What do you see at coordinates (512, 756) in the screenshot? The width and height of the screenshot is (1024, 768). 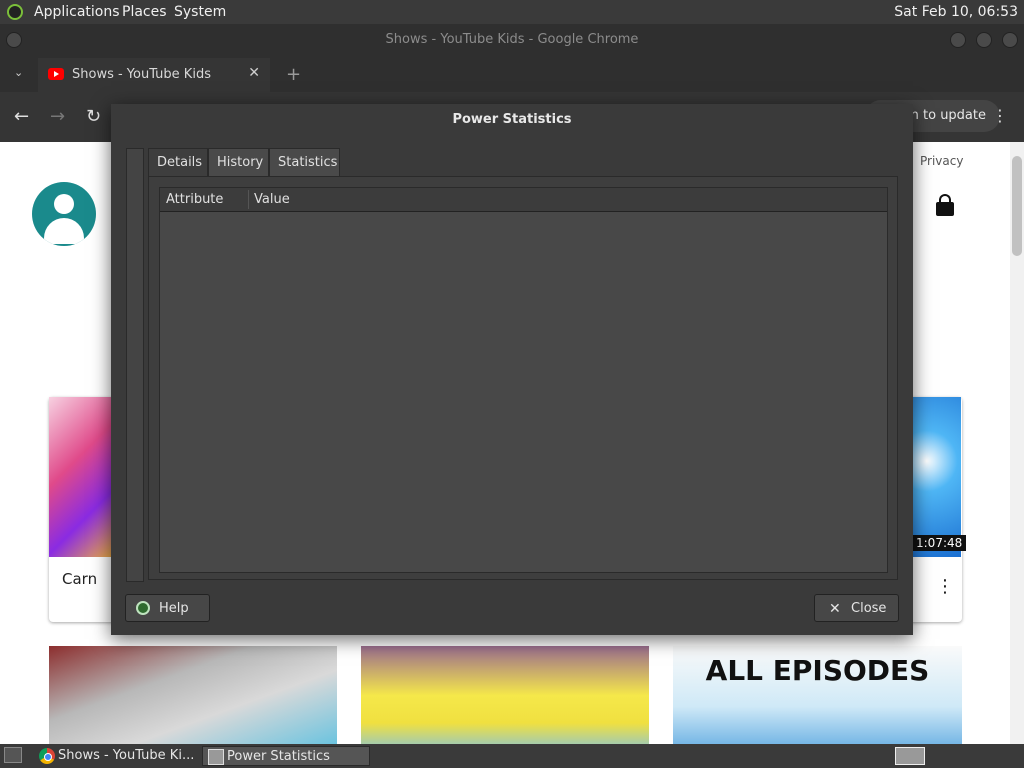 I see `bottom-panel: Shows - YouTube Ki... Power Statistics` at bounding box center [512, 756].